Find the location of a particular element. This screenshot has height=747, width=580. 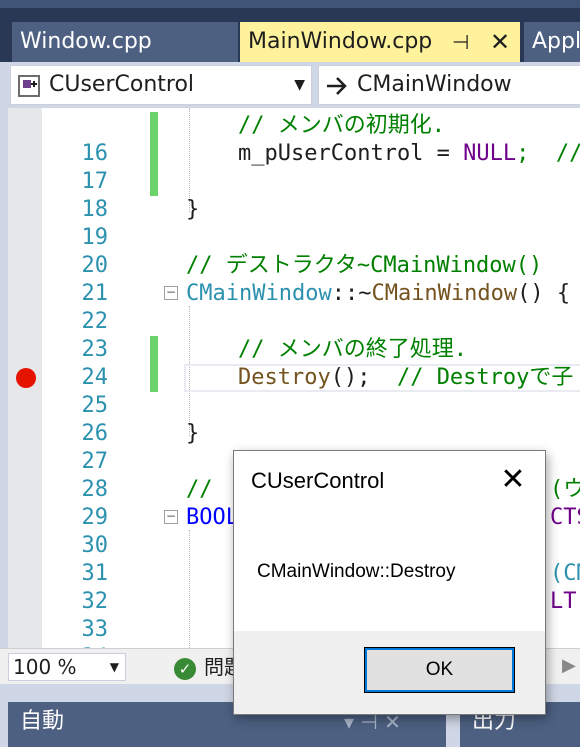

tab-mainwindow-cpp: MainWindow.cpp ⊣ ✕ is located at coordinates (380, 42).